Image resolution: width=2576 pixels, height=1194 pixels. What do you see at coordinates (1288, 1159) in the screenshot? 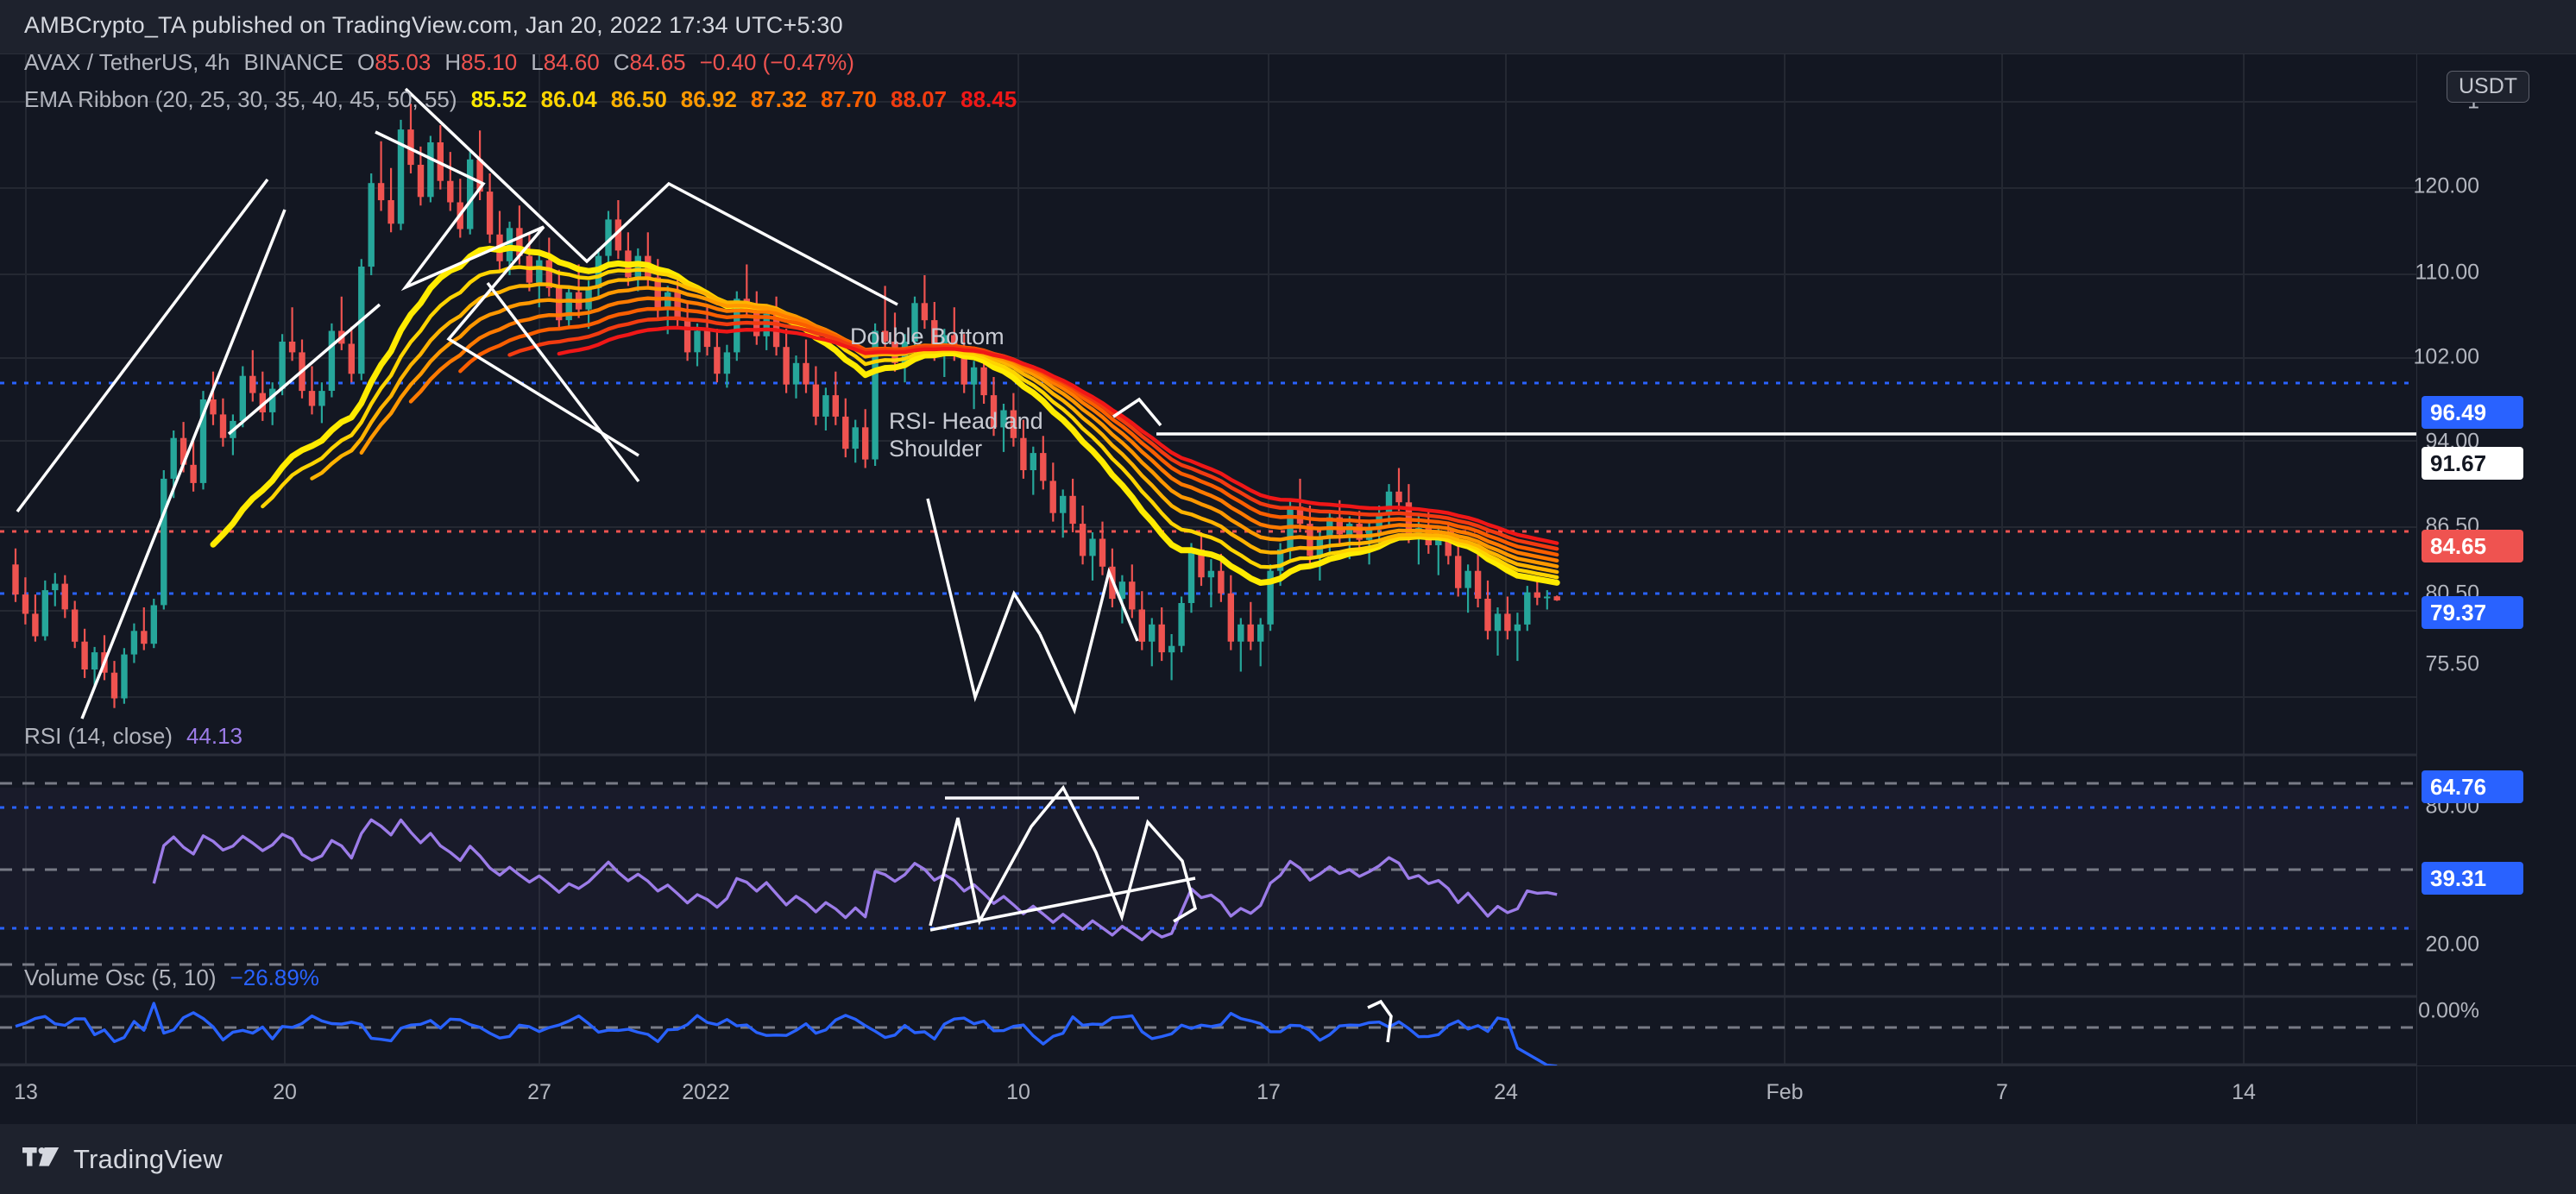
I see `footer-bar` at bounding box center [1288, 1159].